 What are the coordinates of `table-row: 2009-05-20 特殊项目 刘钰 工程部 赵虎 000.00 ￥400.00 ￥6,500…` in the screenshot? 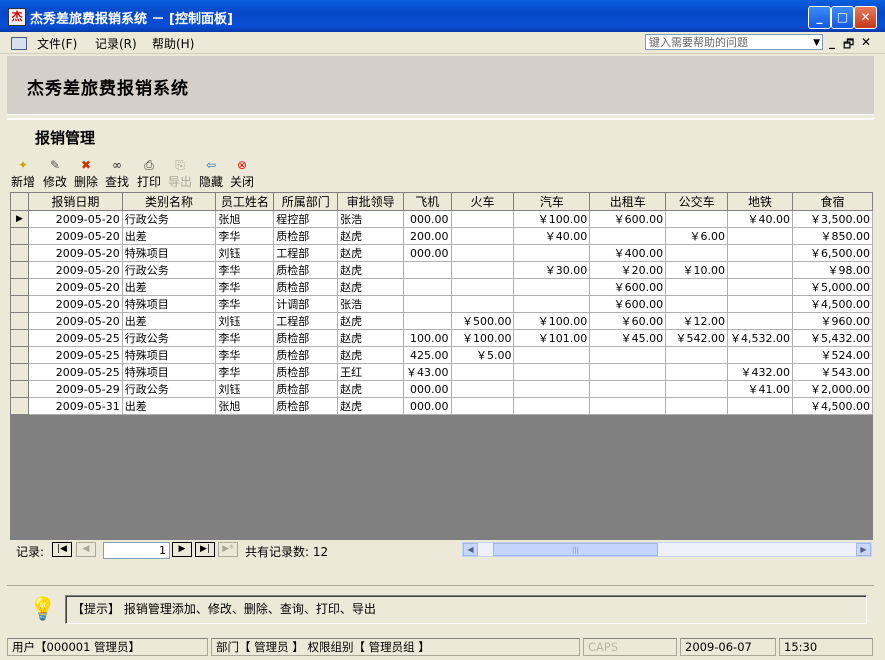 It's located at (441, 253).